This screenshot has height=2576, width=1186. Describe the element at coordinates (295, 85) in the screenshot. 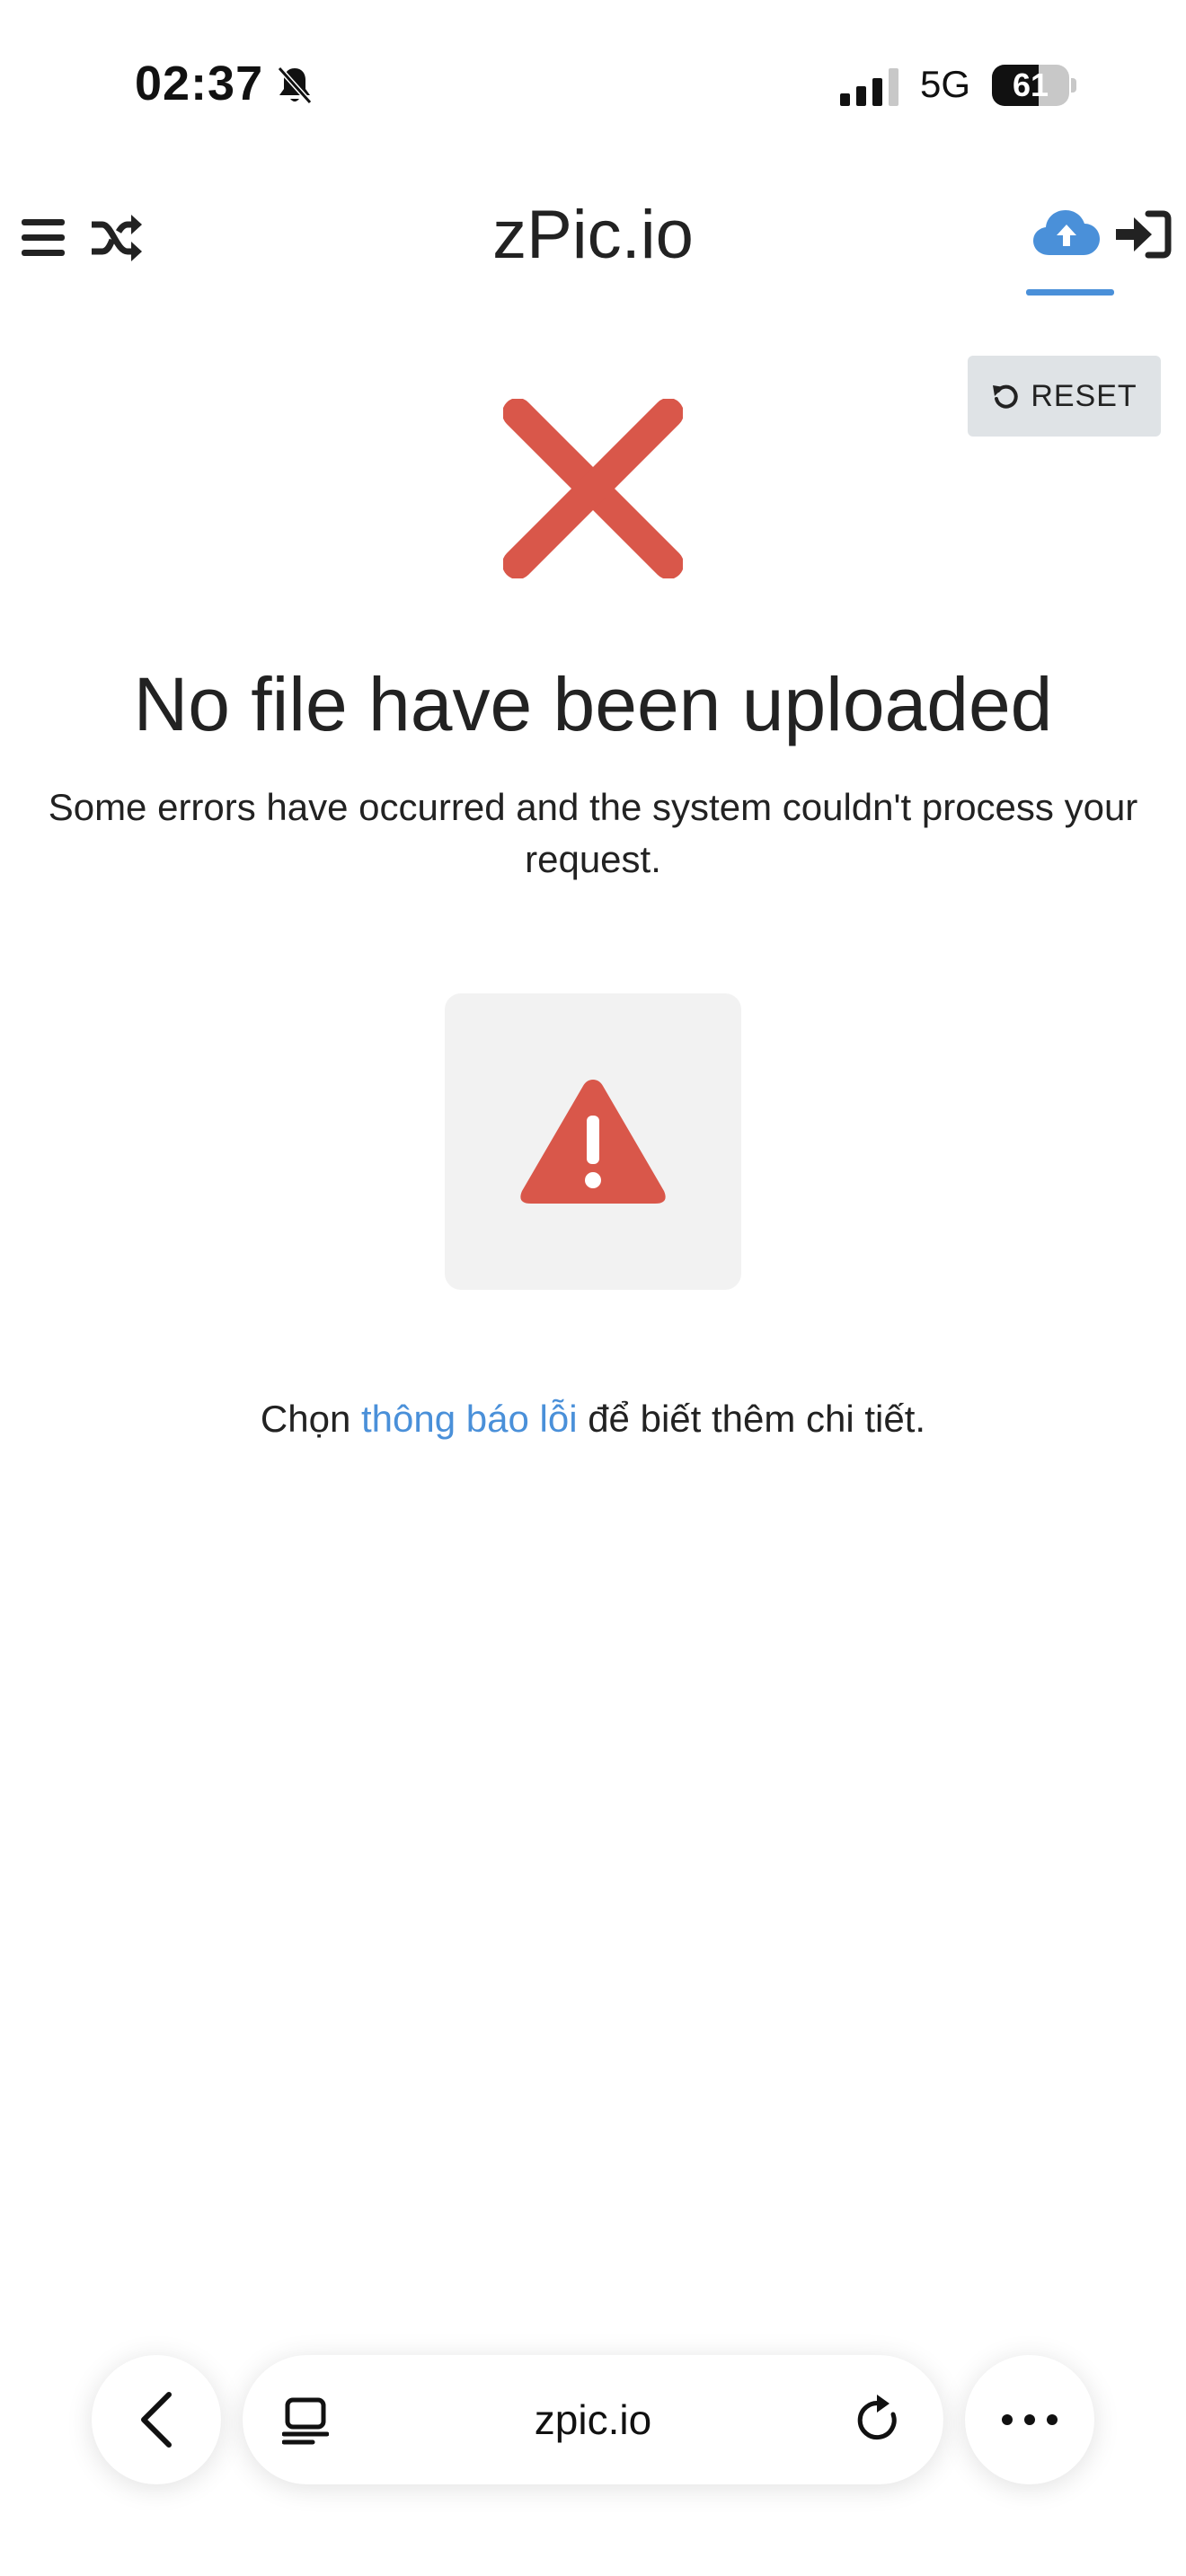

I see `bell-off-icon` at that location.